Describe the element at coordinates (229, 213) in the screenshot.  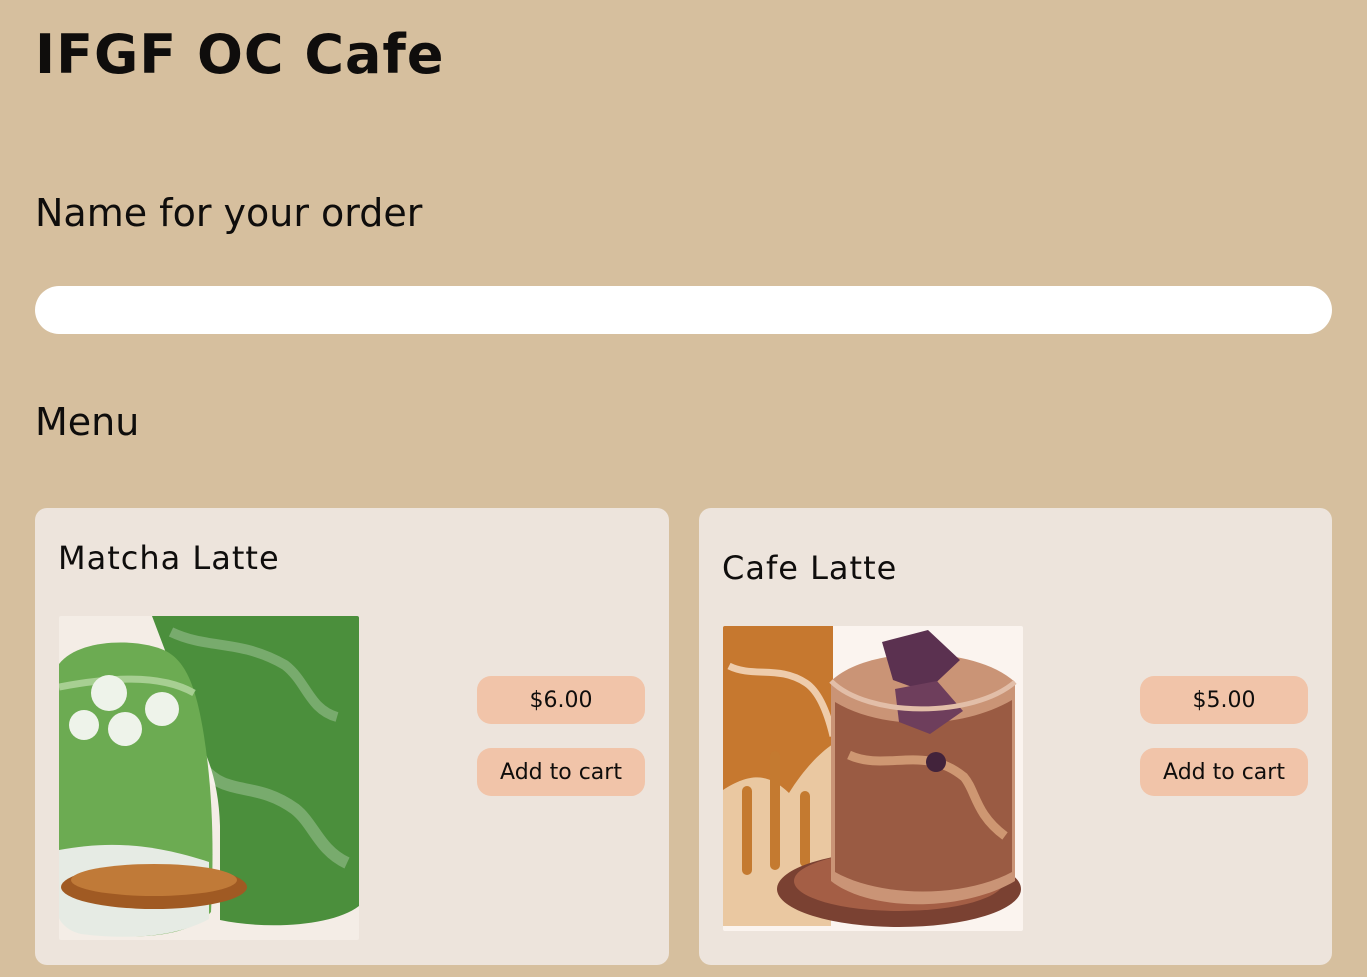
I see `order-name-label: Name for your order` at that location.